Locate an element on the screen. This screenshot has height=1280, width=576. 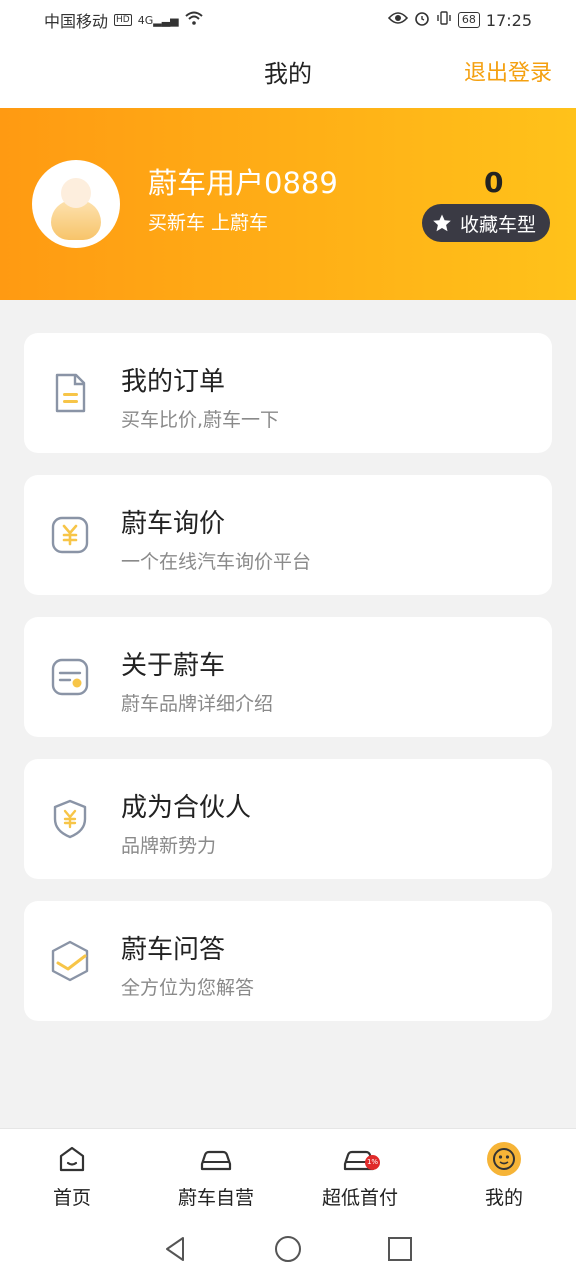
recents-icon is located at coordinates (400, 1249).